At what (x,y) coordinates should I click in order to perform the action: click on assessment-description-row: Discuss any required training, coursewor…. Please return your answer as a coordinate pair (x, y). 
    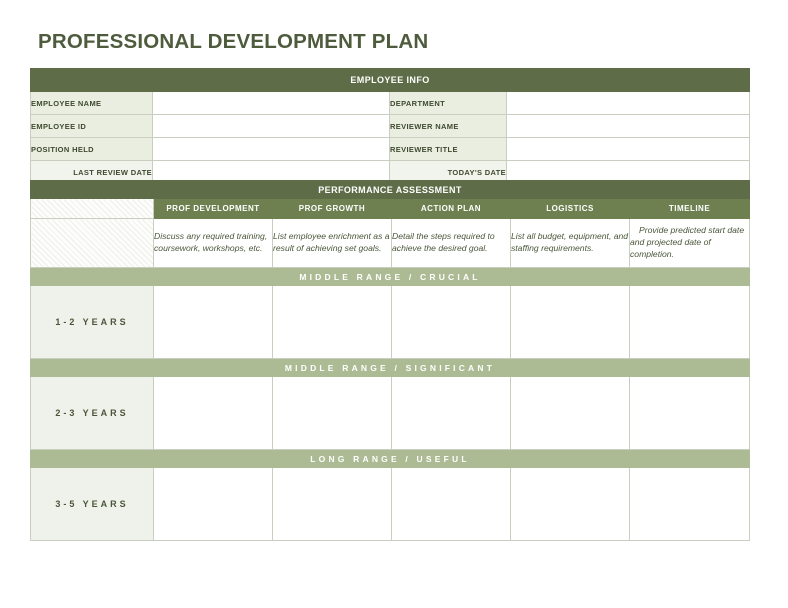
    Looking at the image, I should click on (390, 243).